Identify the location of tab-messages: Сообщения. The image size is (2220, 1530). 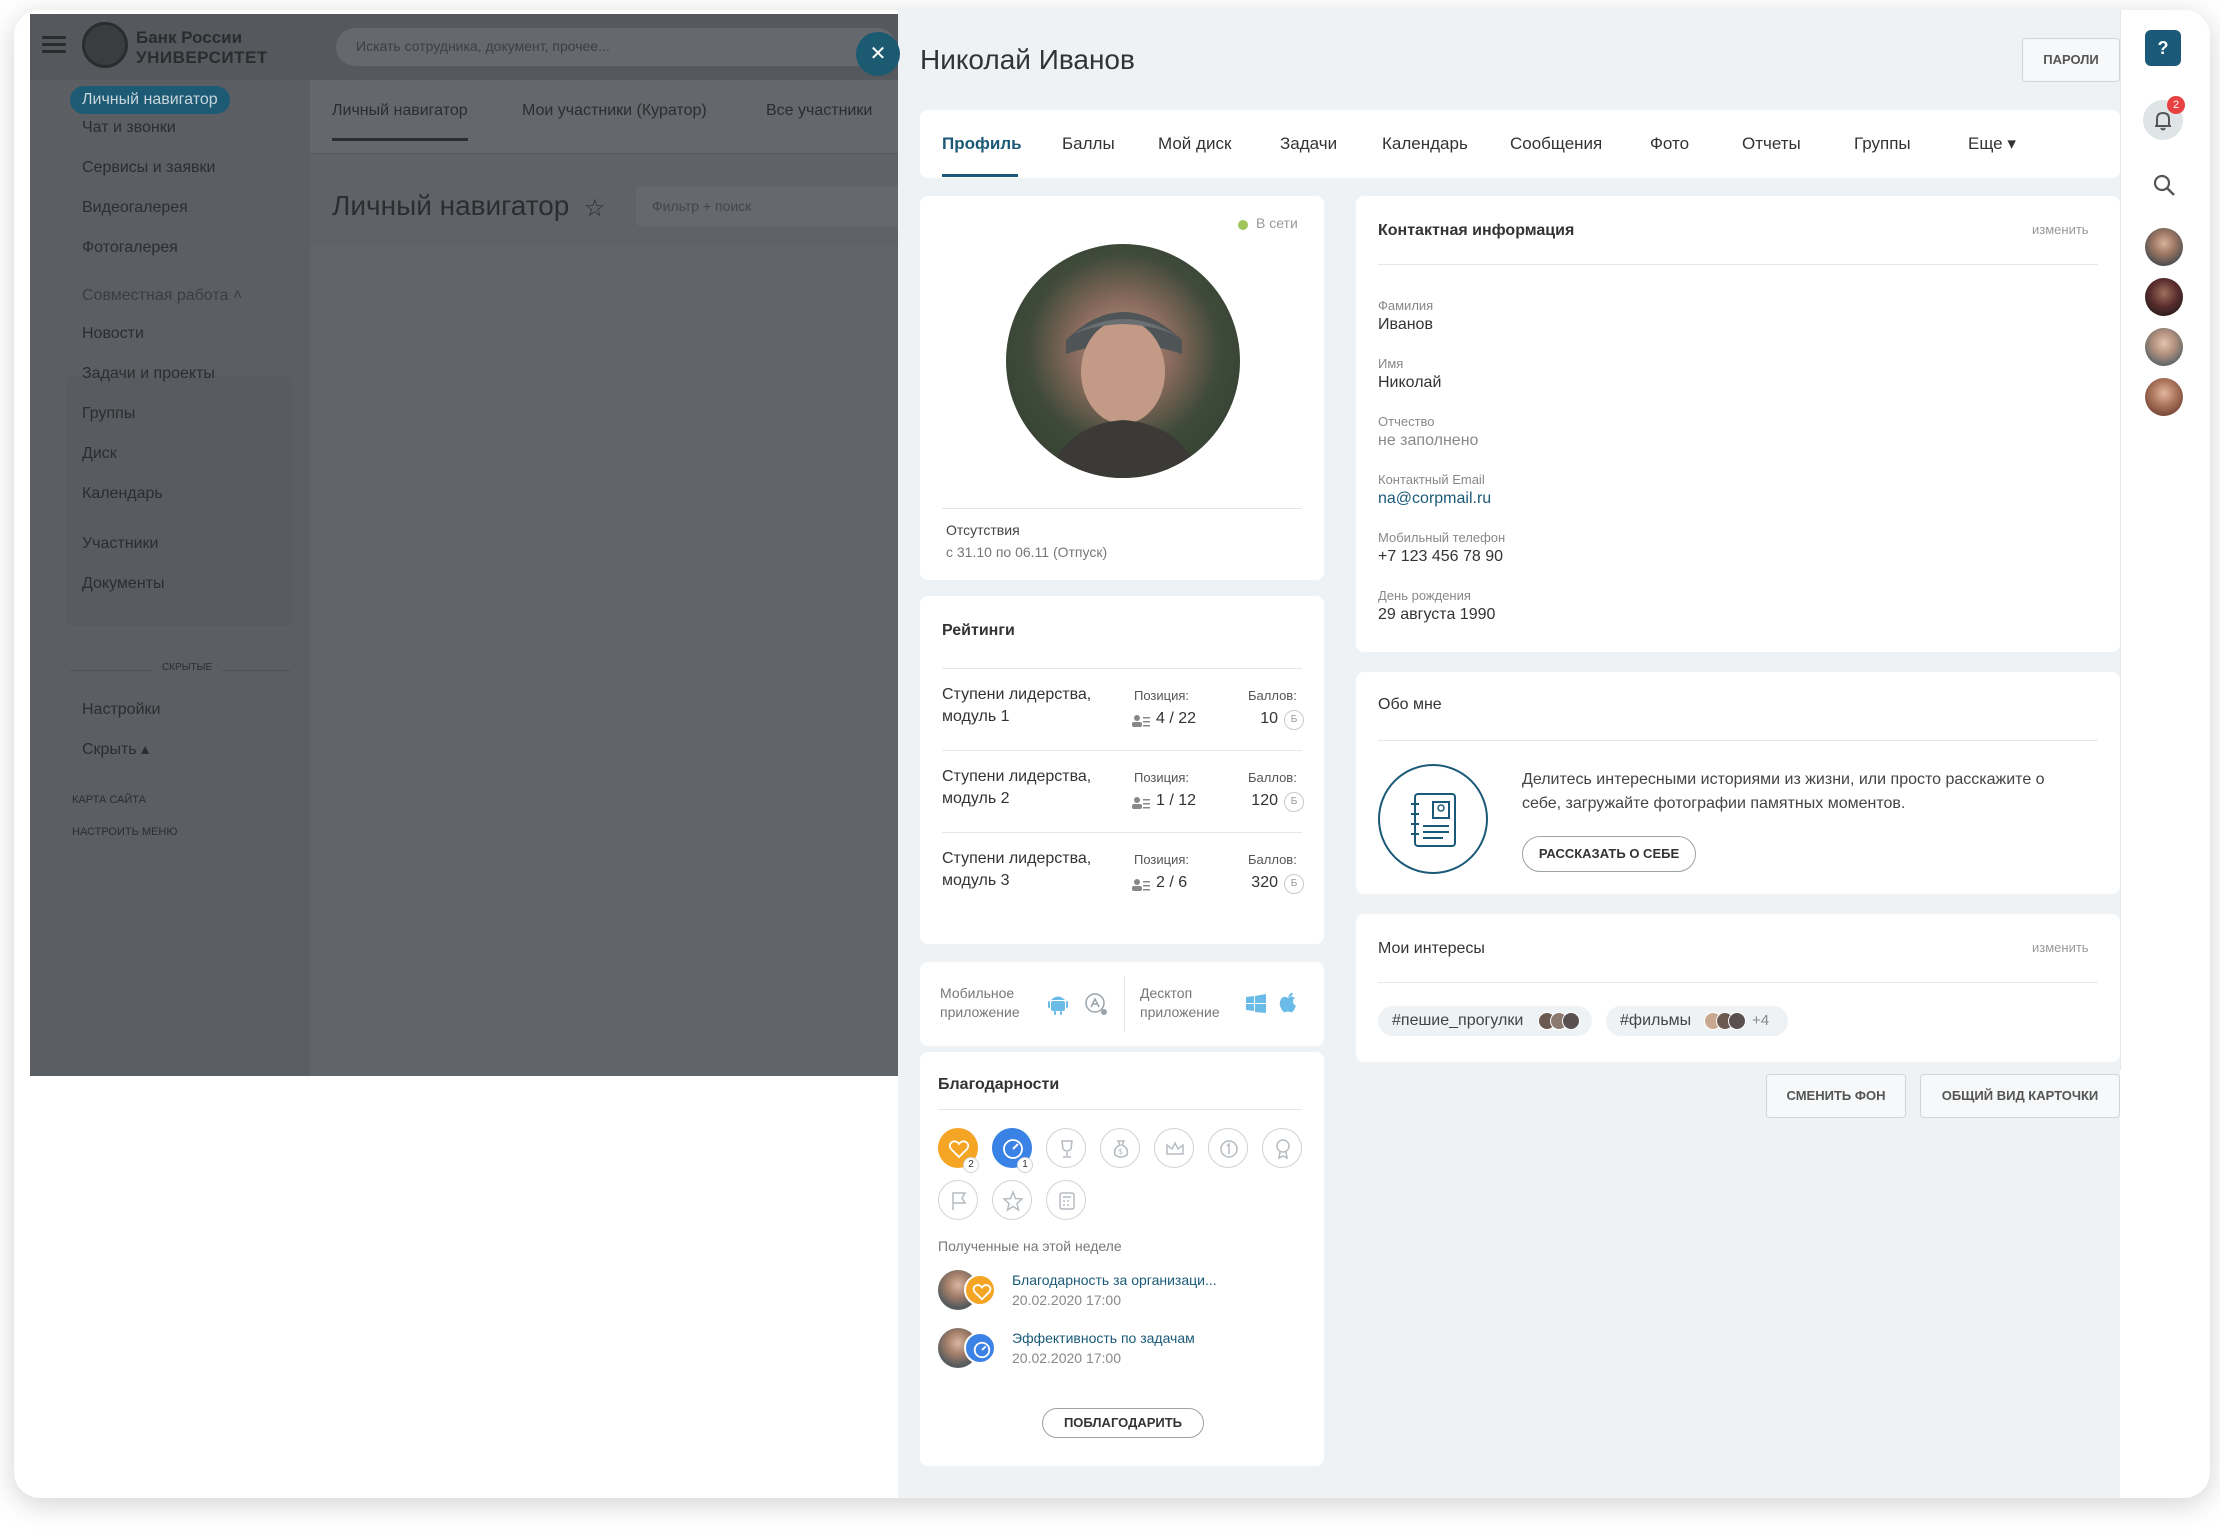
(1556, 144).